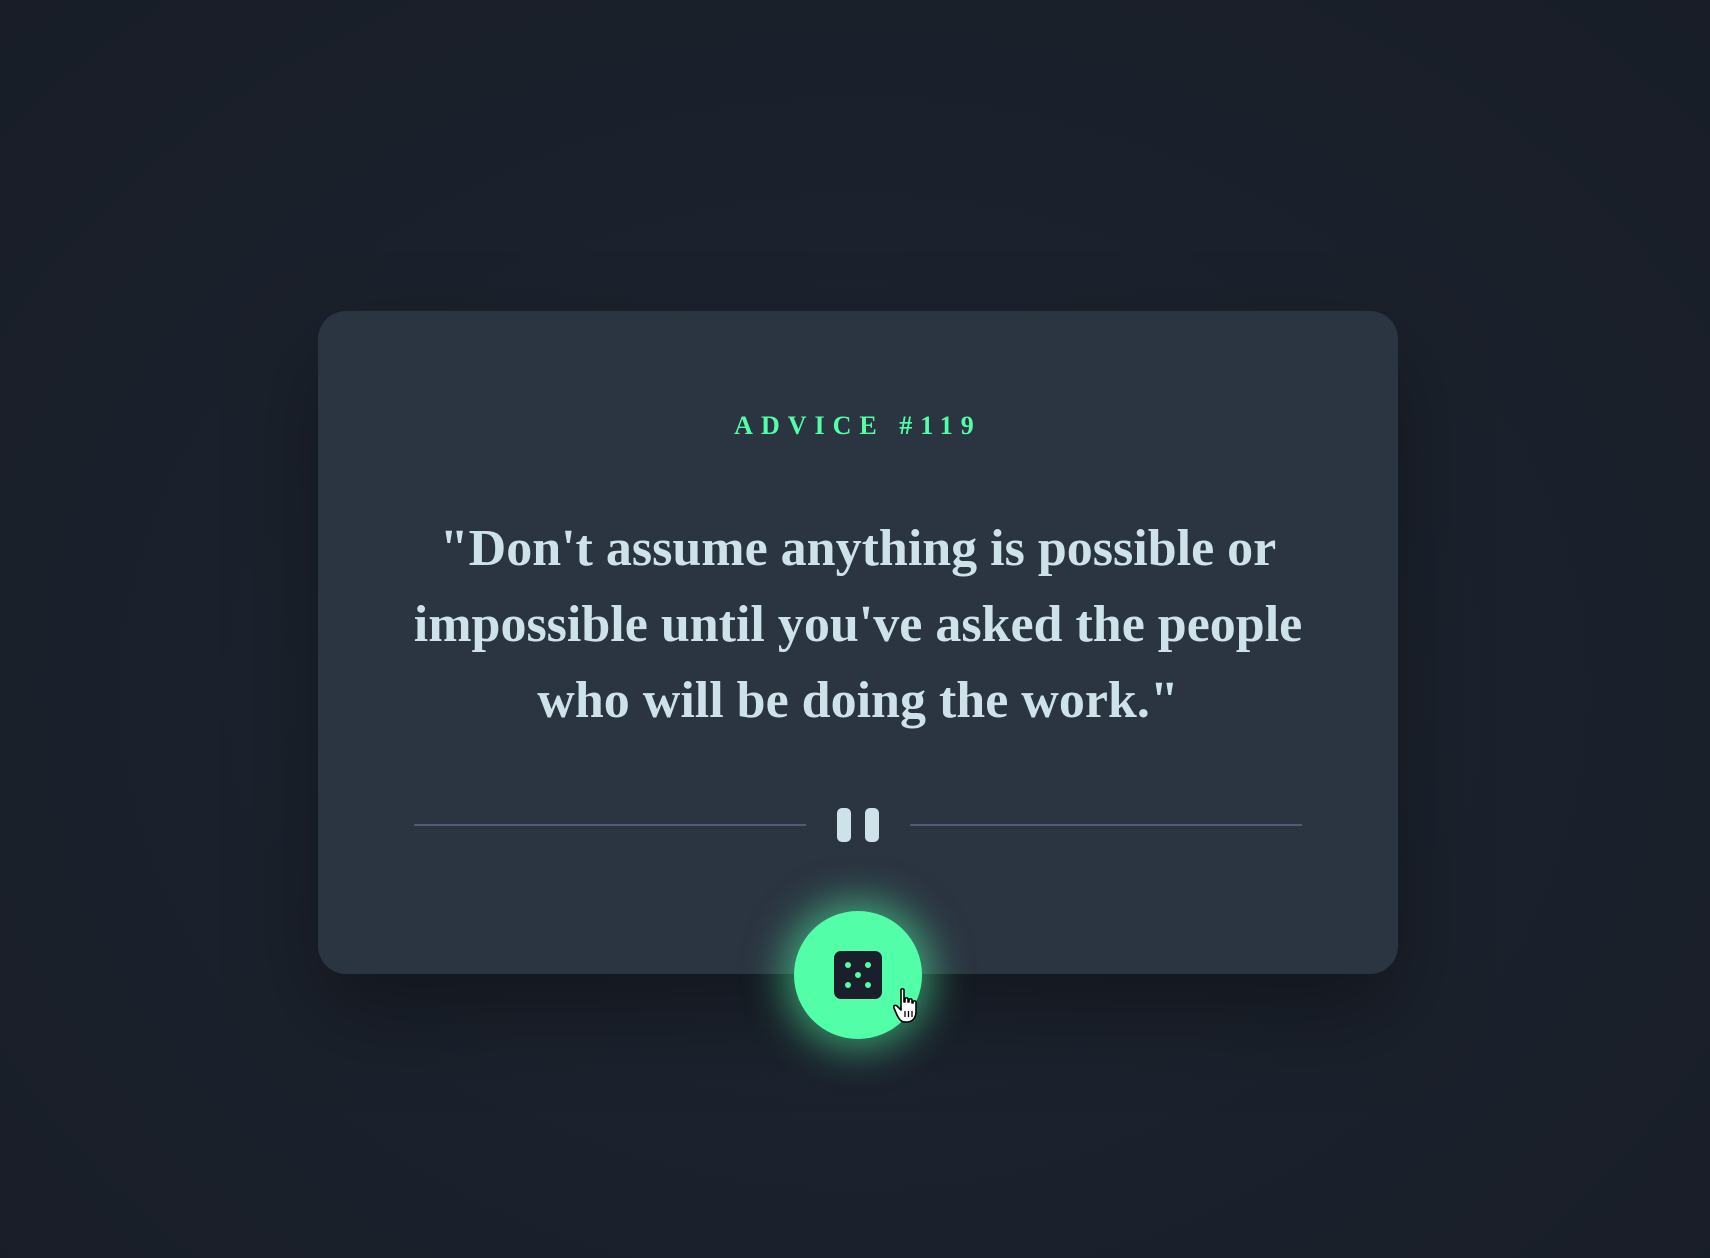  I want to click on hand-cursor-icon, so click(905, 1005).